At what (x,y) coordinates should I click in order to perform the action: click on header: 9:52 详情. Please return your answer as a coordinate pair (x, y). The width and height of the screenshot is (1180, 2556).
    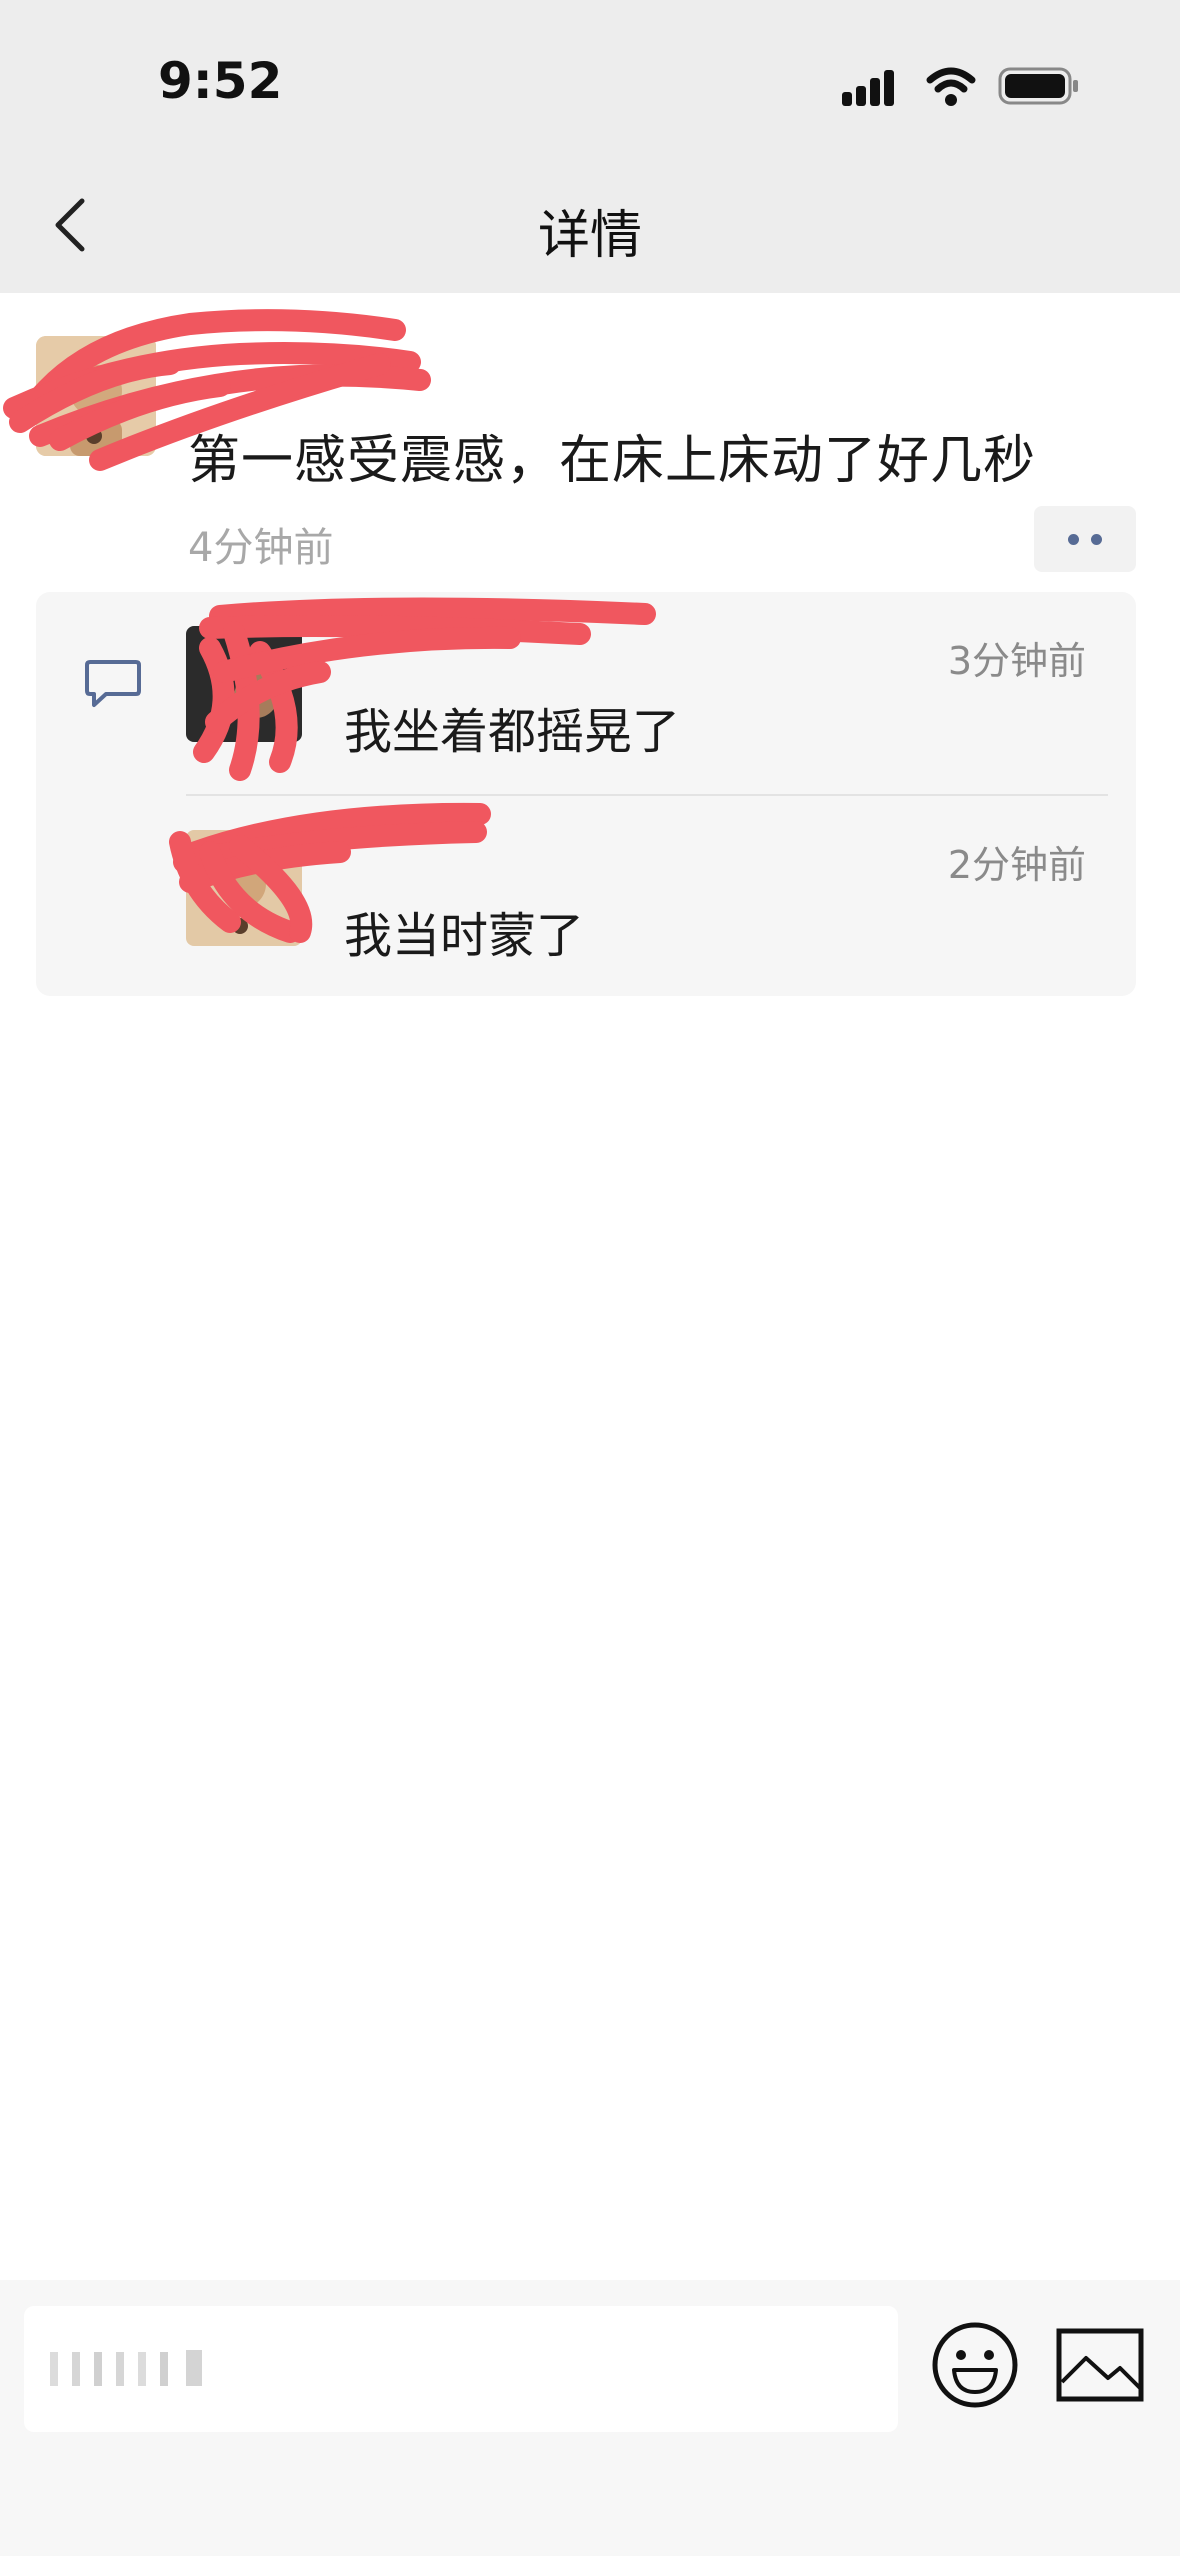
    Looking at the image, I should click on (590, 146).